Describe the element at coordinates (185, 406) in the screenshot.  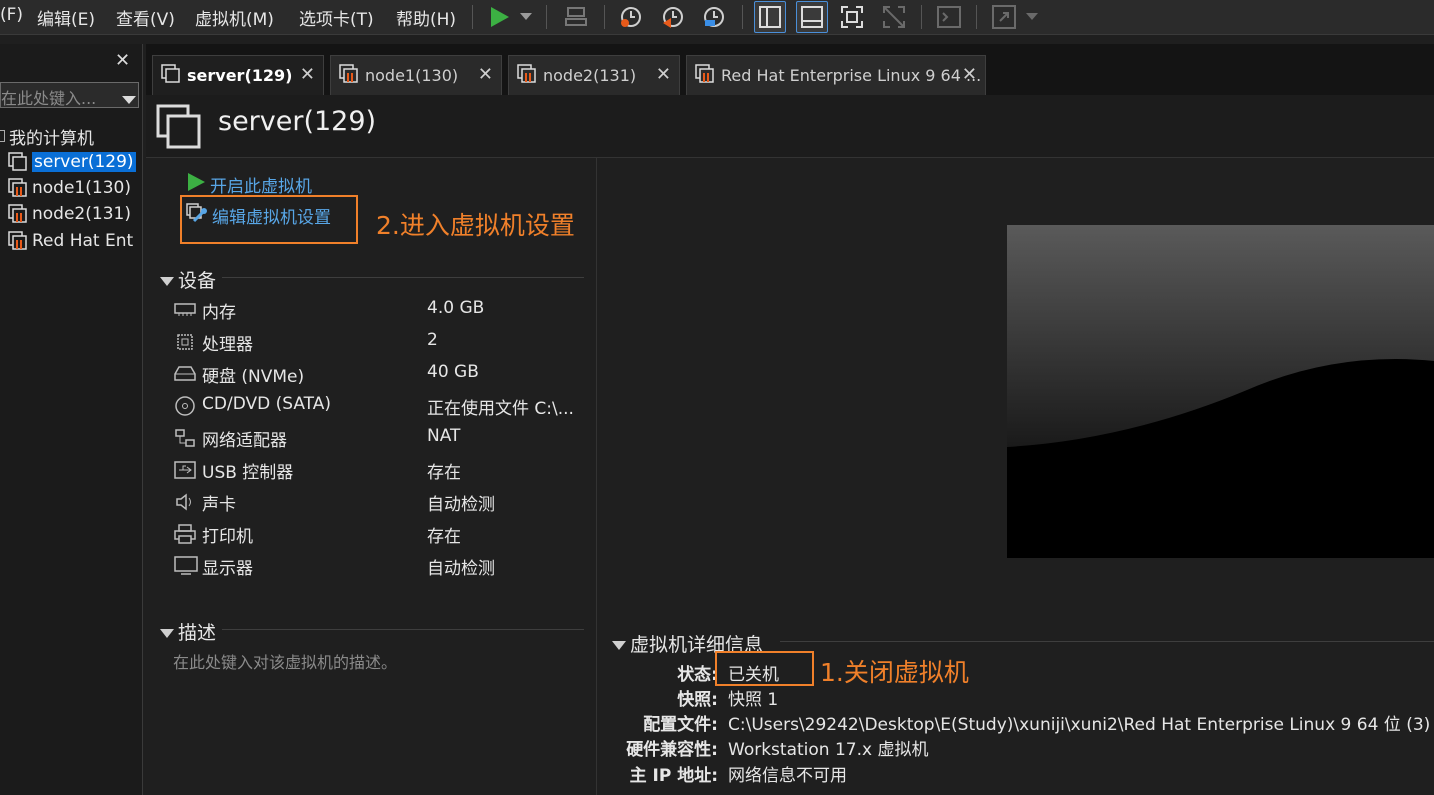
I see `cd-icon` at that location.